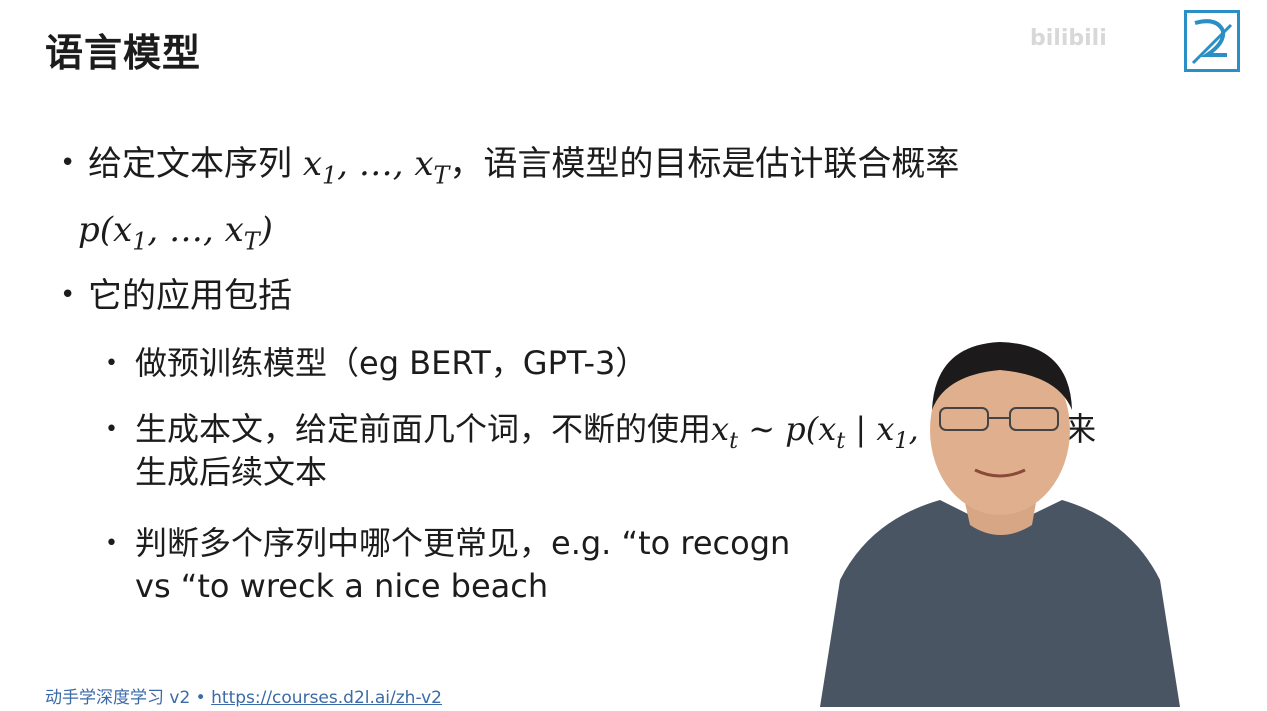 Image resolution: width=1267 pixels, height=711 pixels. Describe the element at coordinates (1212, 41) in the screenshot. I see `d2l-logo-icon` at that location.